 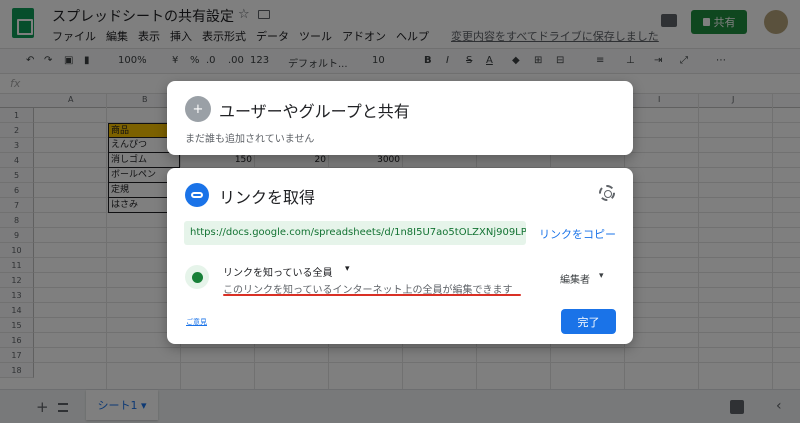 I want to click on role-dropdown: 編集者, so click(x=575, y=278).